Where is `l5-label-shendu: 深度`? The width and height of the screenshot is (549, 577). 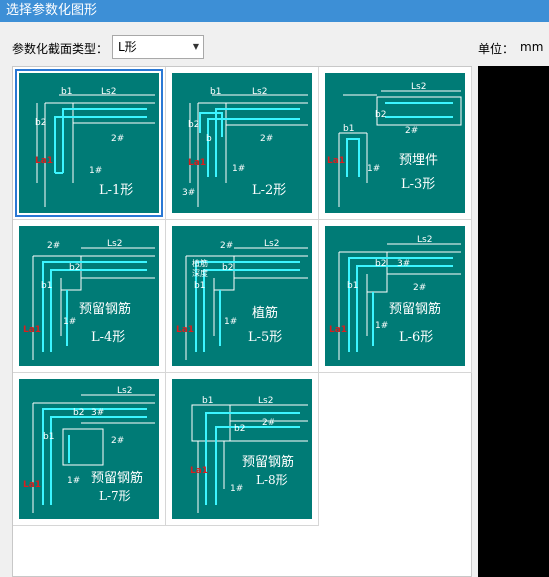
l5-label-shendu: 深度 is located at coordinates (200, 273).